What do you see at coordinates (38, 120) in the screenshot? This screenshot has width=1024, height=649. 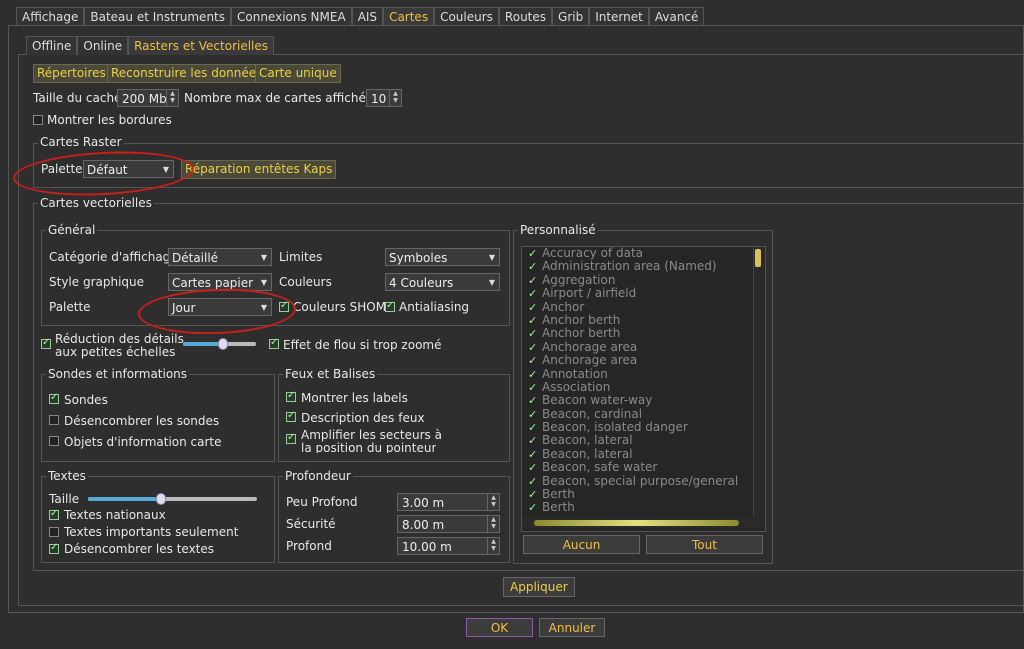 I see `show-borders-checkbox` at bounding box center [38, 120].